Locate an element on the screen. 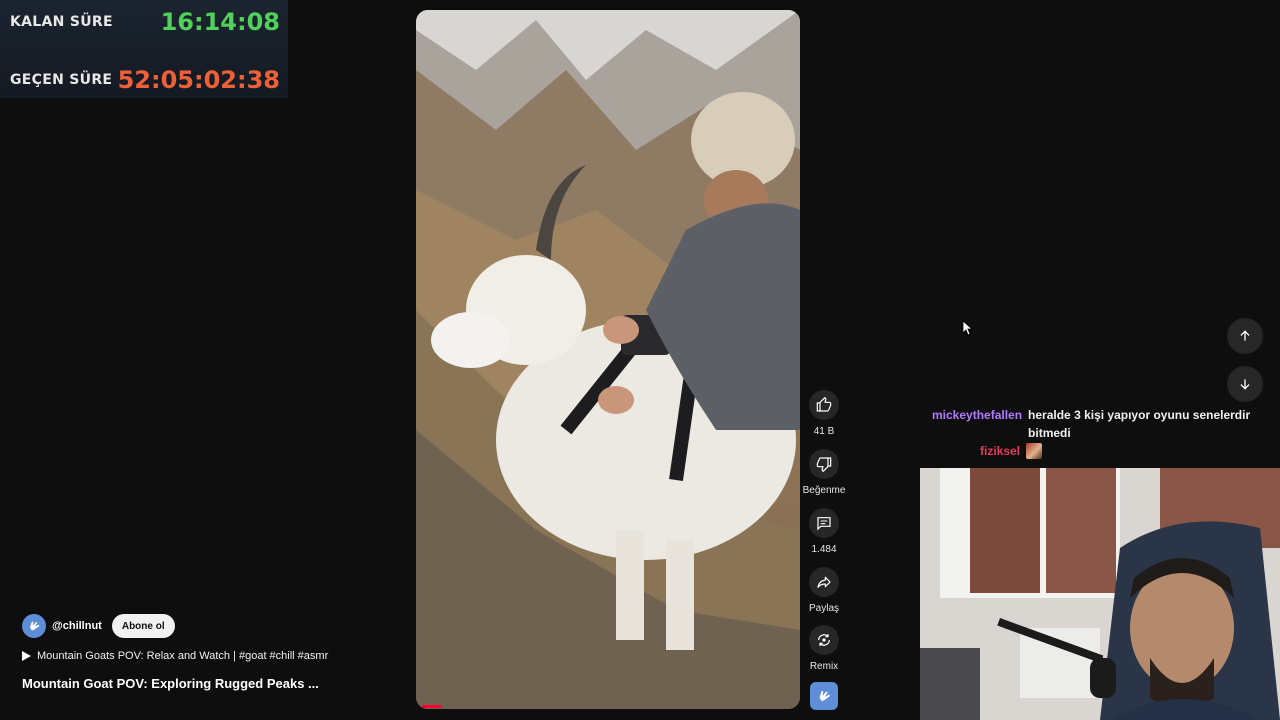 The image size is (1280, 720). share-action: Paylaş is located at coordinates (824, 590).